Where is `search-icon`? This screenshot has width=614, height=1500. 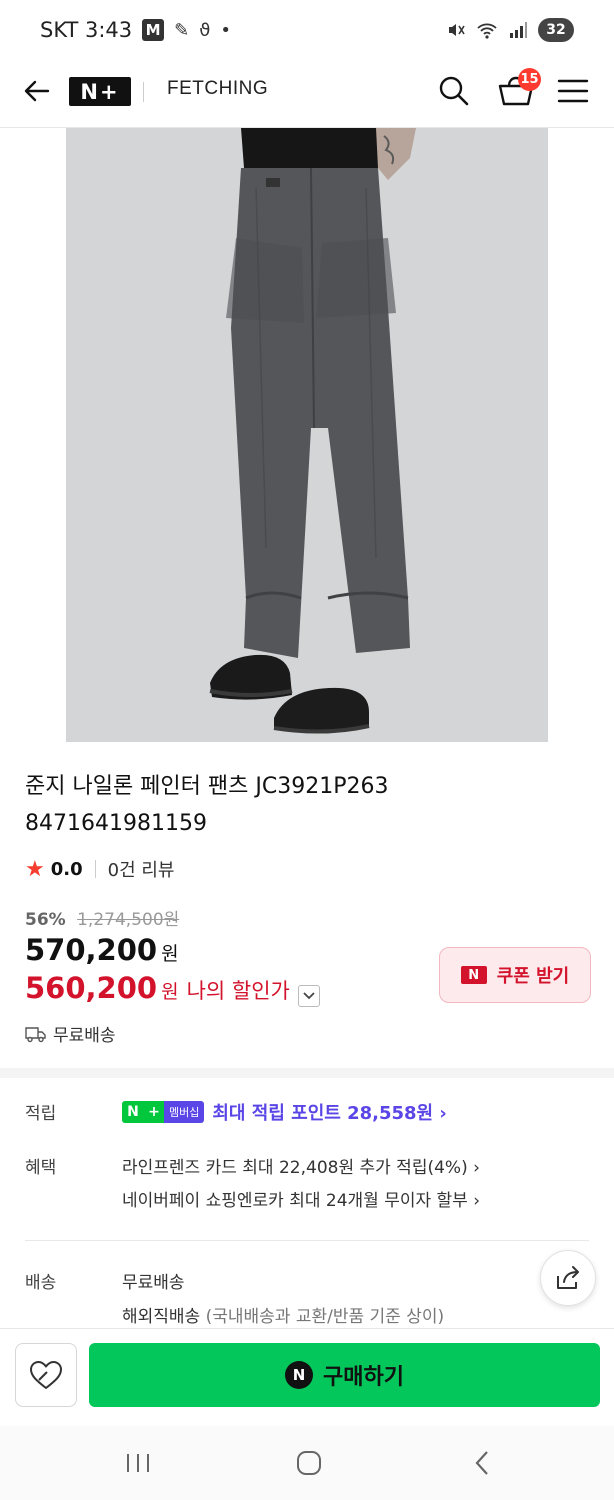 search-icon is located at coordinates (454, 91).